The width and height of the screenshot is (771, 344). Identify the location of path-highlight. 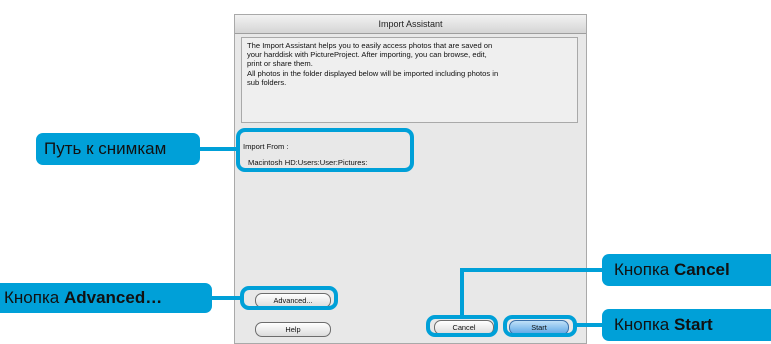
(325, 150).